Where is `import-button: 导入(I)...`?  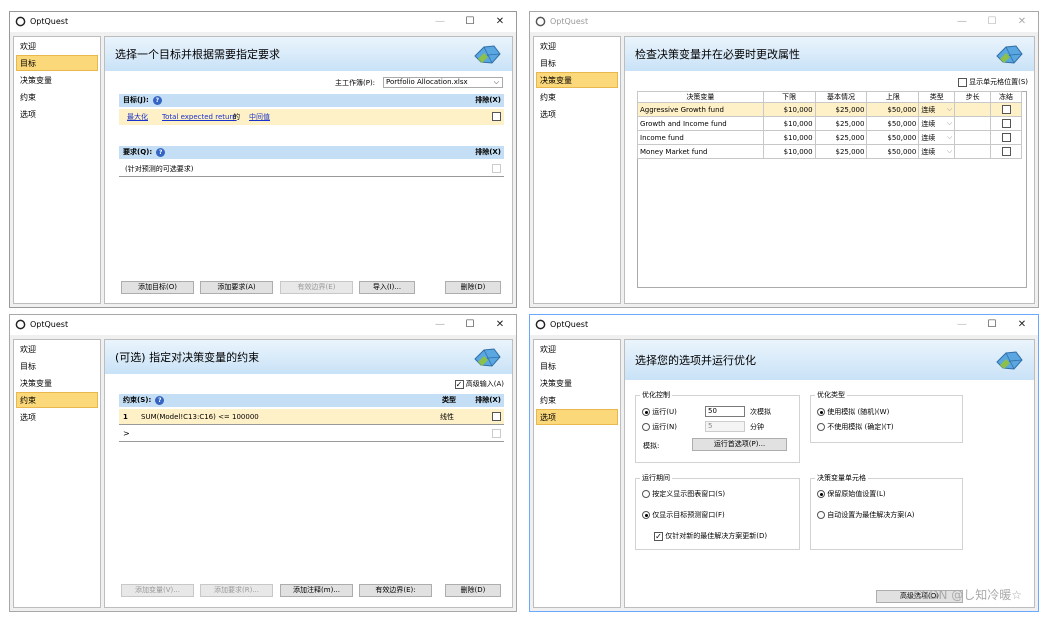 import-button: 导入(I)... is located at coordinates (387, 287).